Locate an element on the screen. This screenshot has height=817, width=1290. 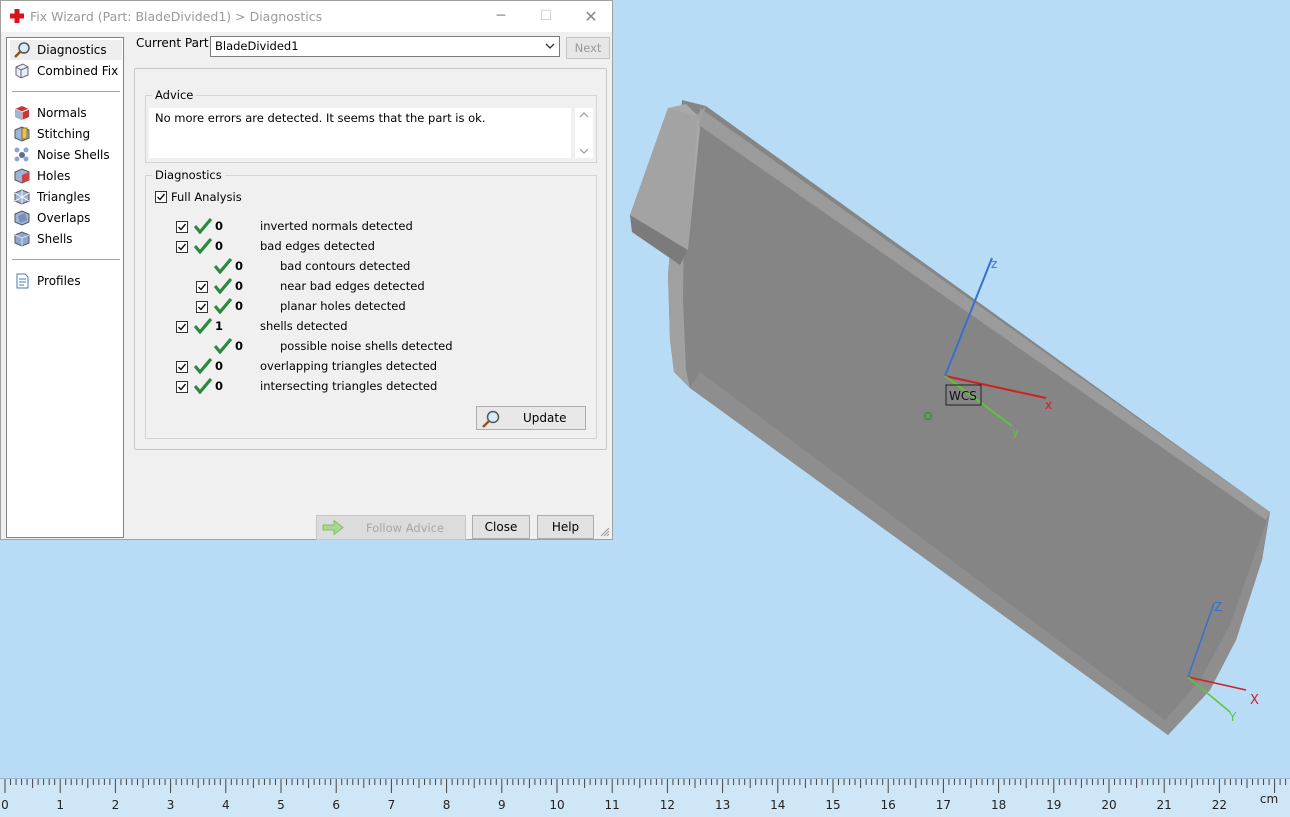
ruler-scale: 0 1 2 3 4 5 6 7 8 9 10 11 12 13 14 15 16 17 18 19 20 21 22 cm is located at coordinates (644, 795).